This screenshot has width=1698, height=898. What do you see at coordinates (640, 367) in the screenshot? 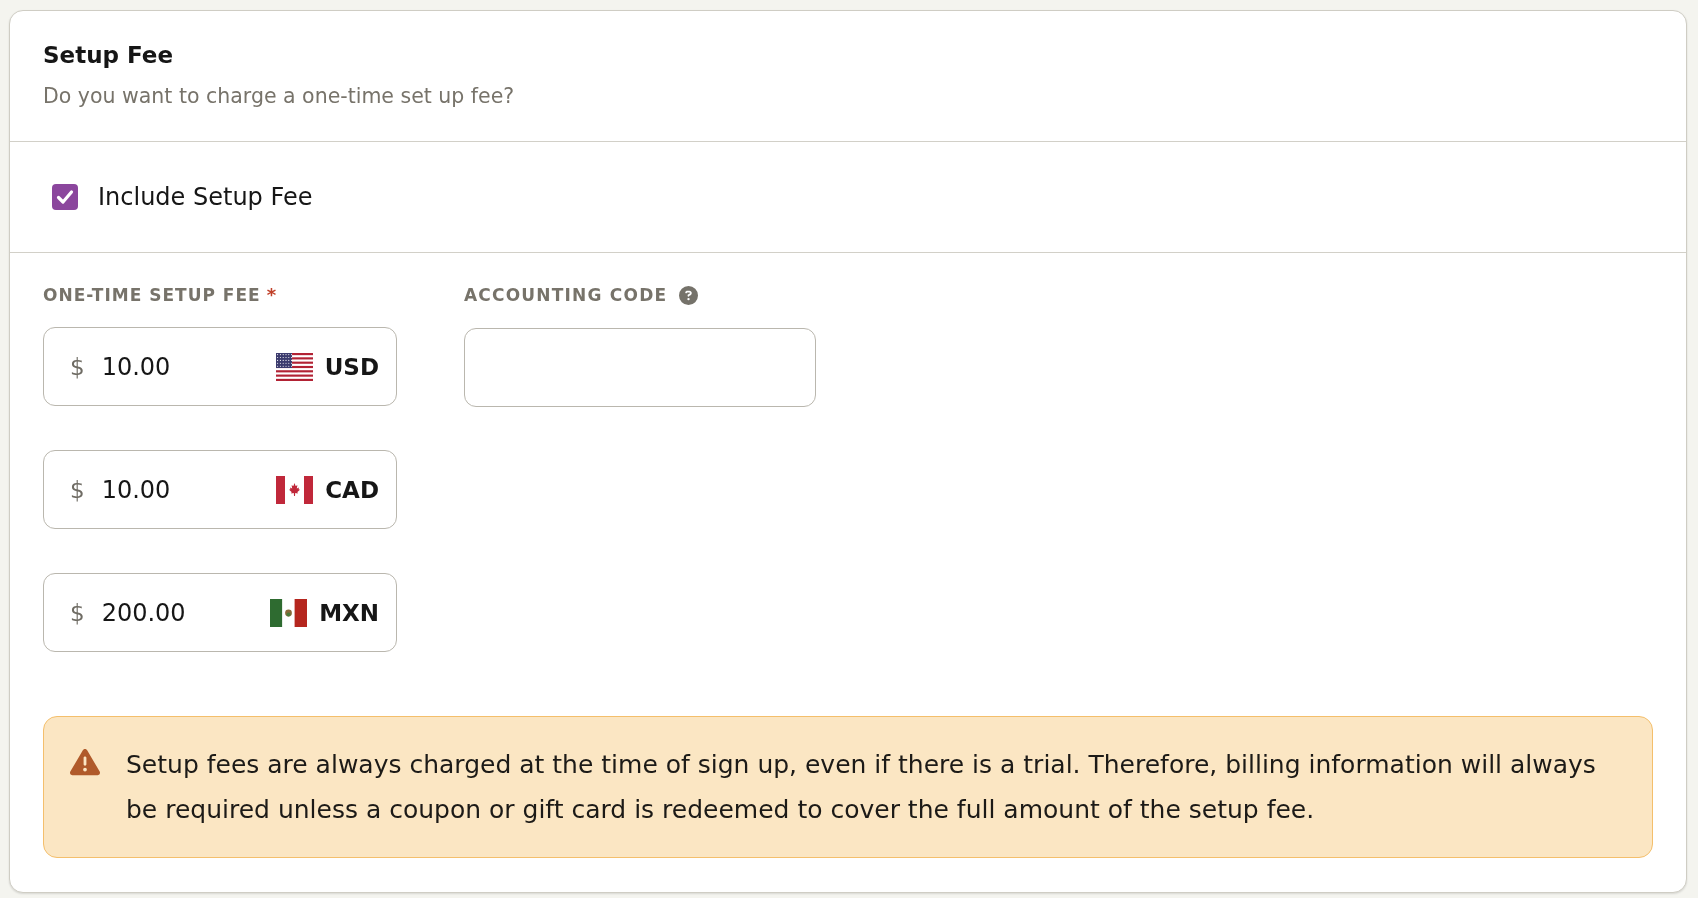
I see `accounting-code-field` at bounding box center [640, 367].